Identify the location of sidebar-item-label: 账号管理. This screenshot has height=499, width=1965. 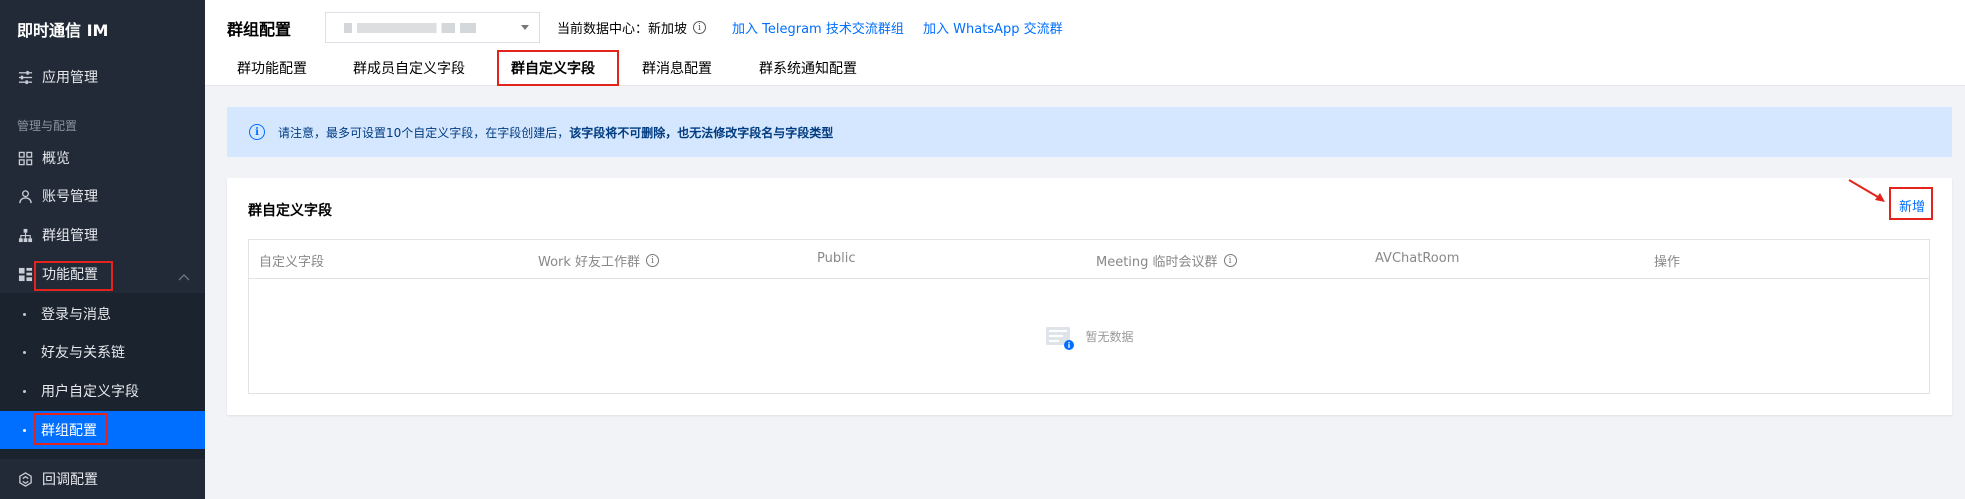
(70, 197).